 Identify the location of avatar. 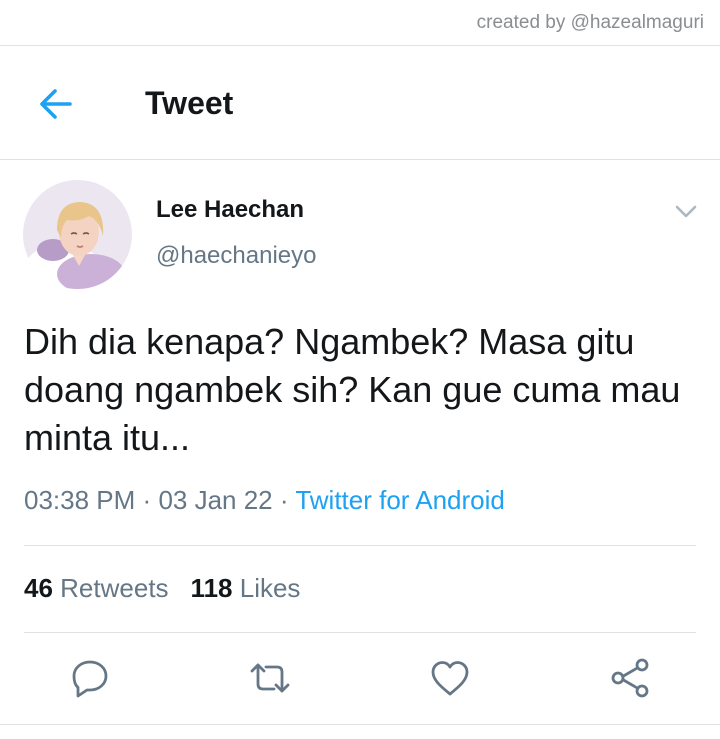
(77, 234).